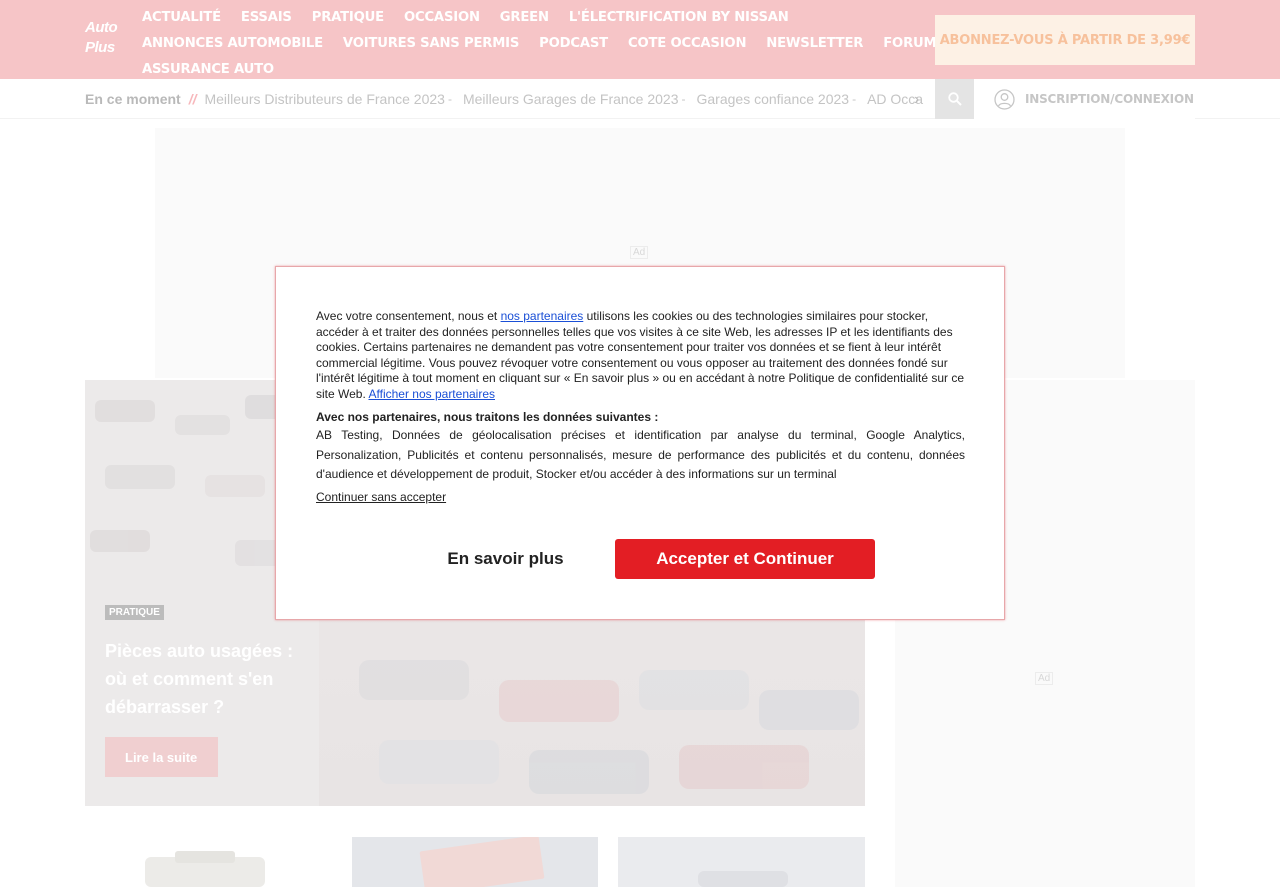 The width and height of the screenshot is (1280, 887). Describe the element at coordinates (133, 99) in the screenshot. I see `trending-label: En ce moment` at that location.